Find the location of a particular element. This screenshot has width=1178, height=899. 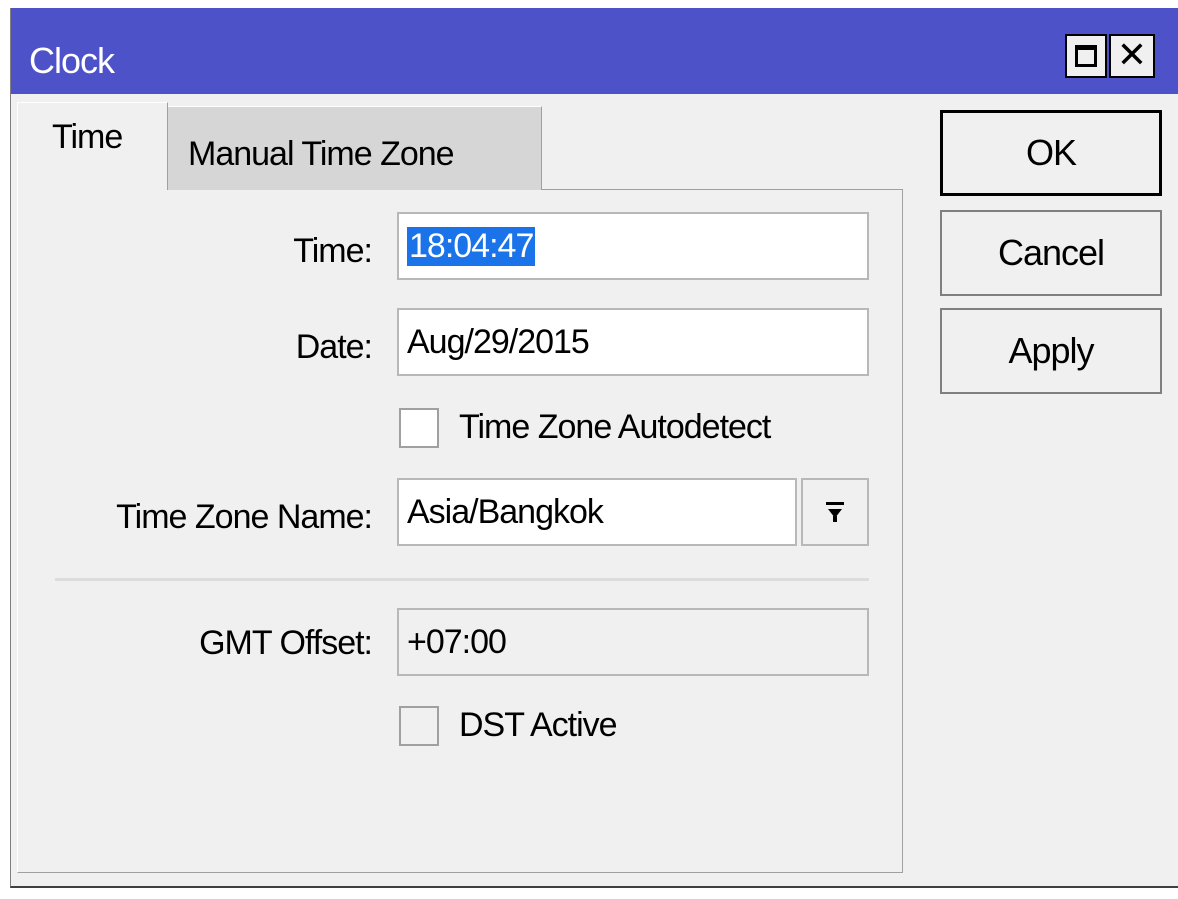

gmt-offset-field: +07:00 is located at coordinates (633, 642).